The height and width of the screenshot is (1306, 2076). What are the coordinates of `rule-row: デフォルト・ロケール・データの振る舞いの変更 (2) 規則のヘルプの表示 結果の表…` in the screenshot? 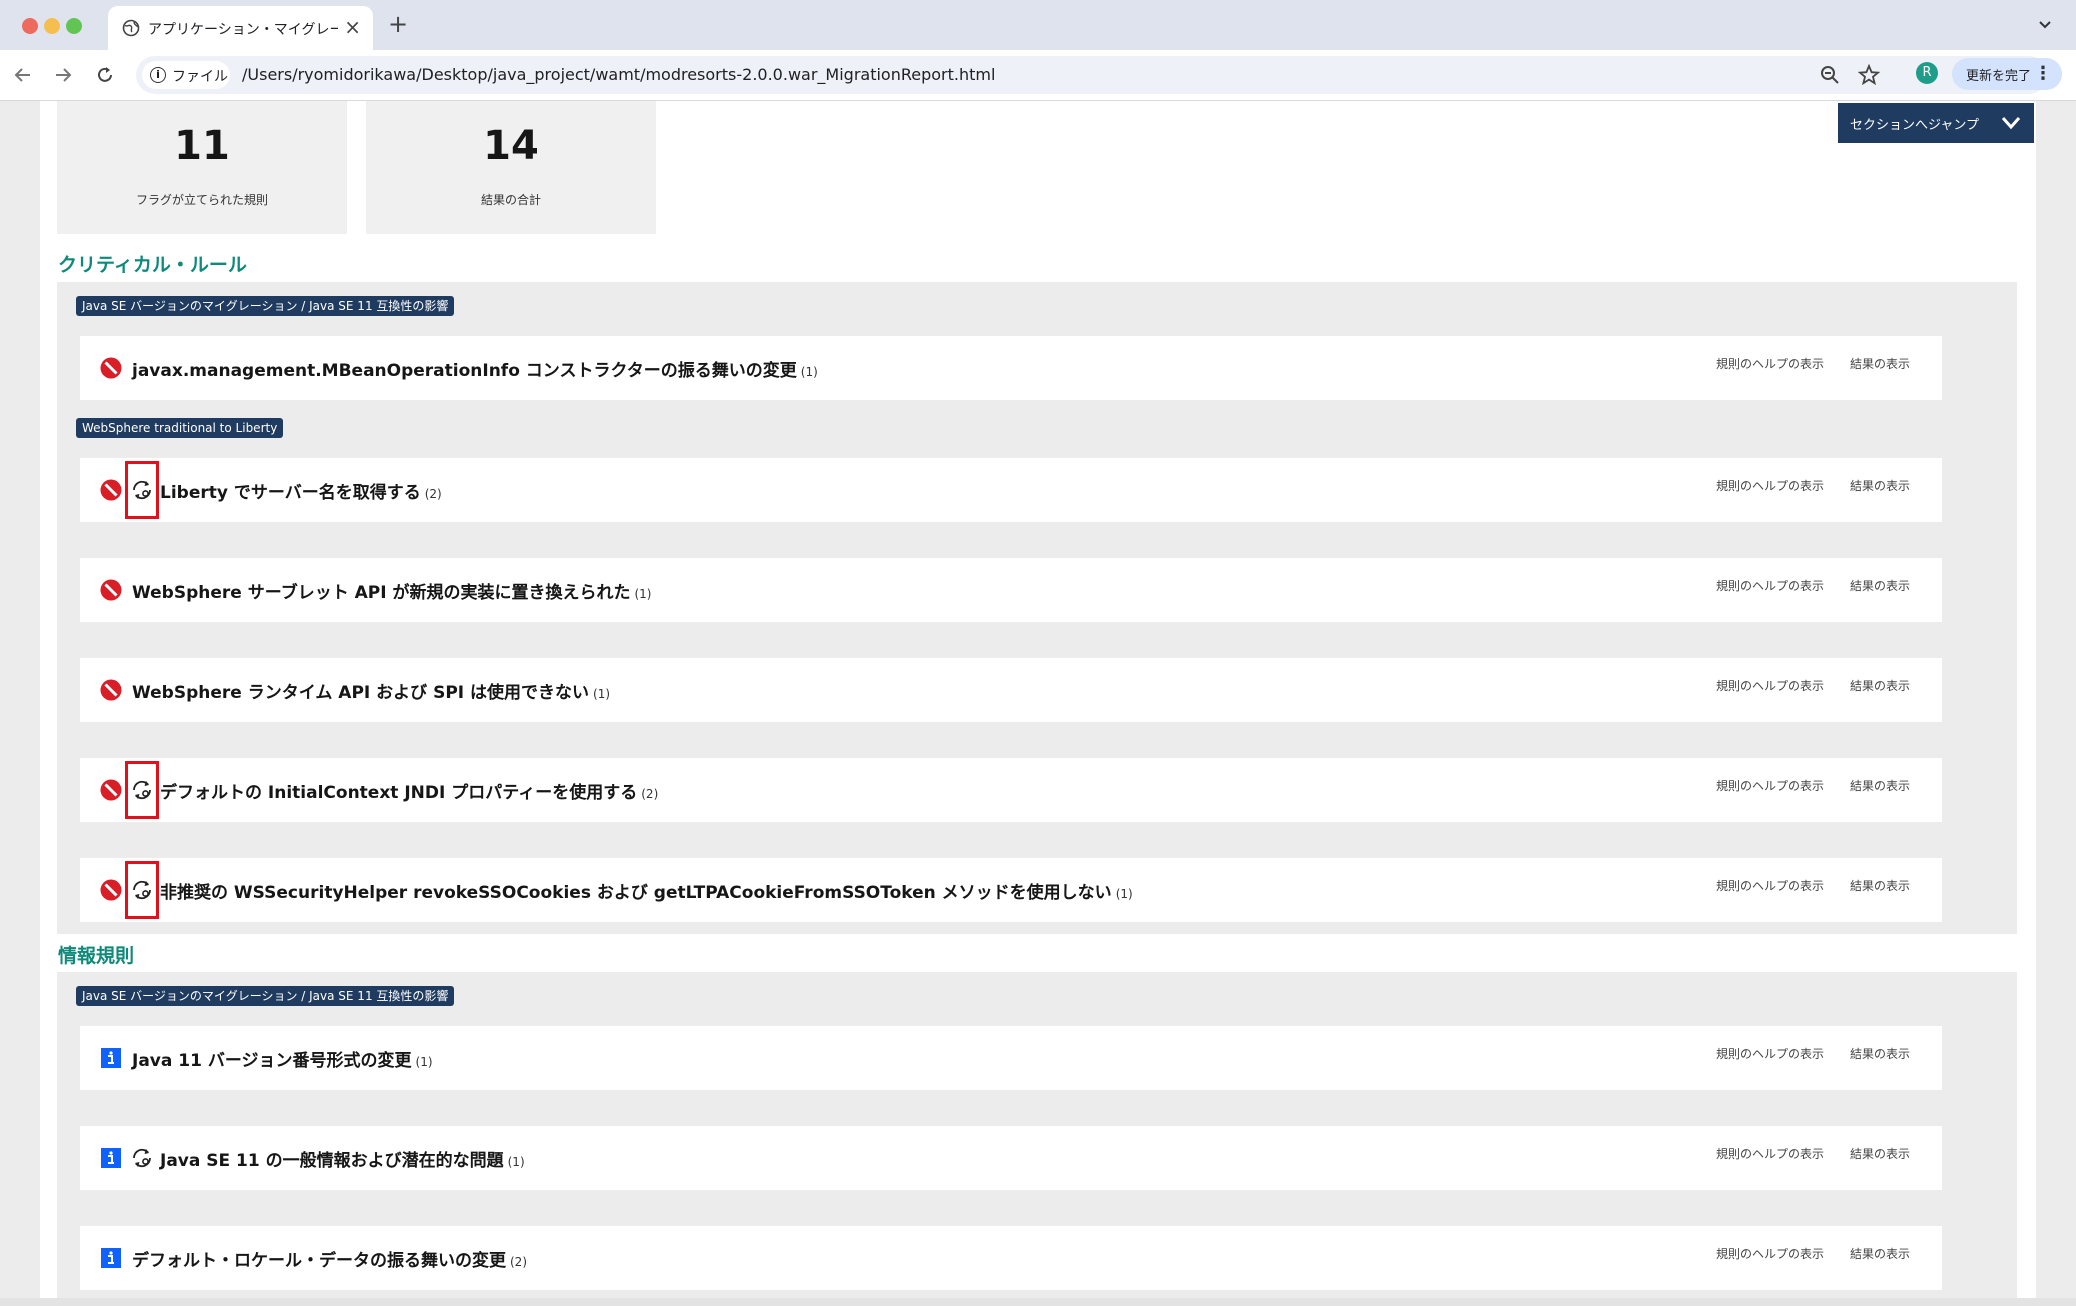 It's located at (1011, 1258).